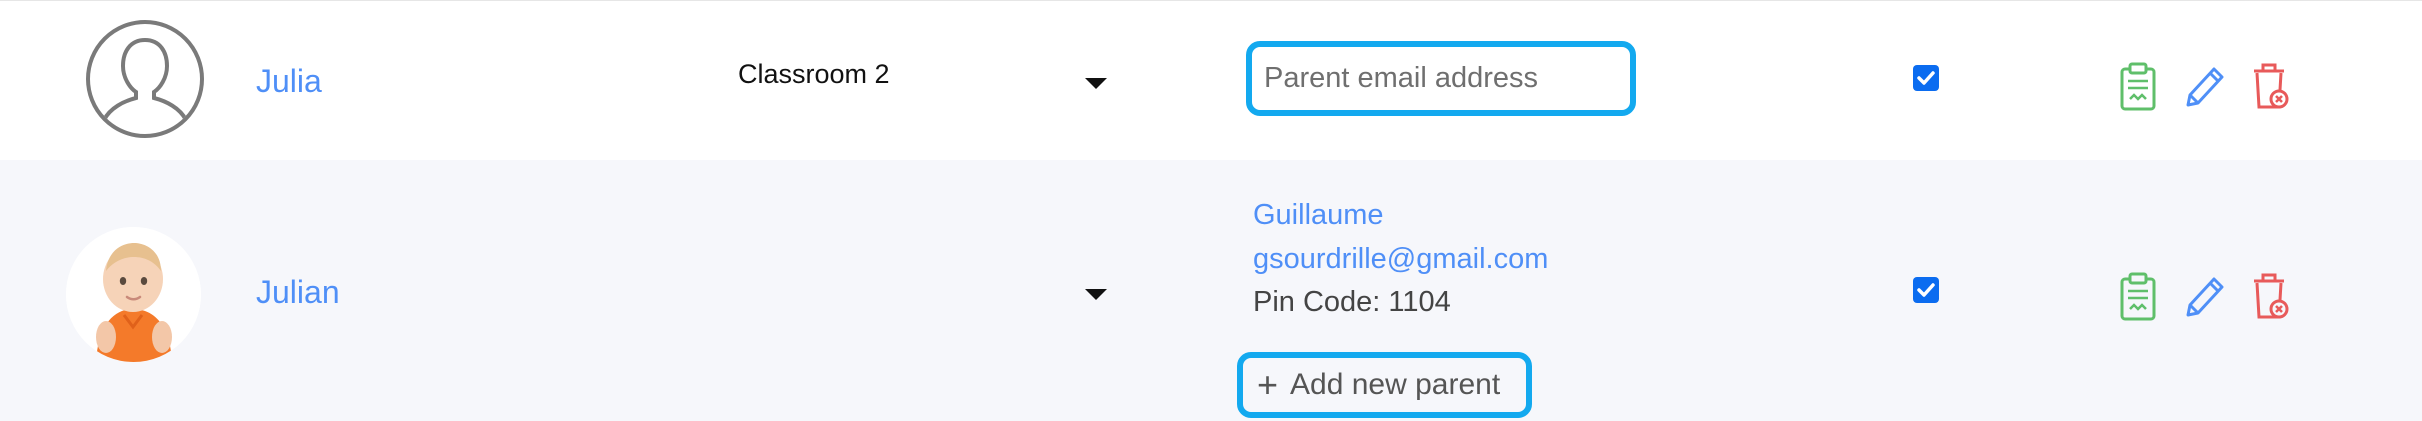 This screenshot has width=2422, height=421. Describe the element at coordinates (1395, 384) in the screenshot. I see `add-new-parent-label: Add new parent` at that location.